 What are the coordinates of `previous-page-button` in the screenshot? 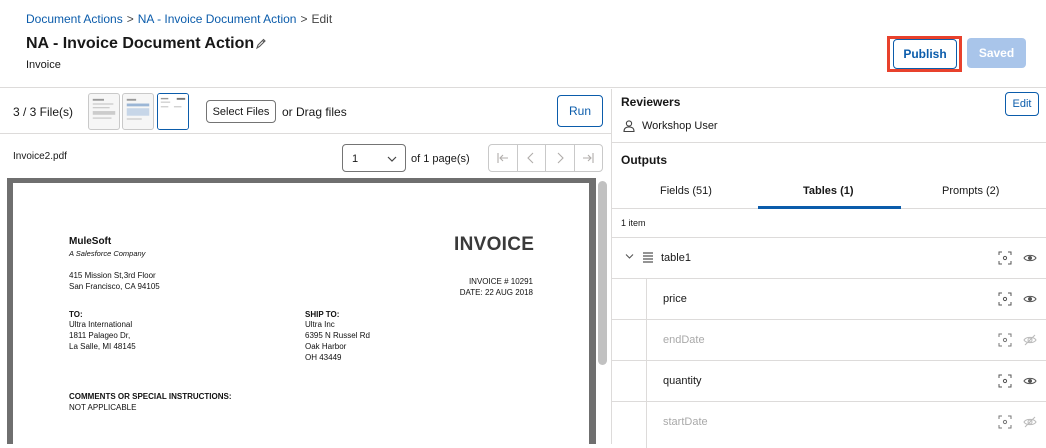 It's located at (532, 158).